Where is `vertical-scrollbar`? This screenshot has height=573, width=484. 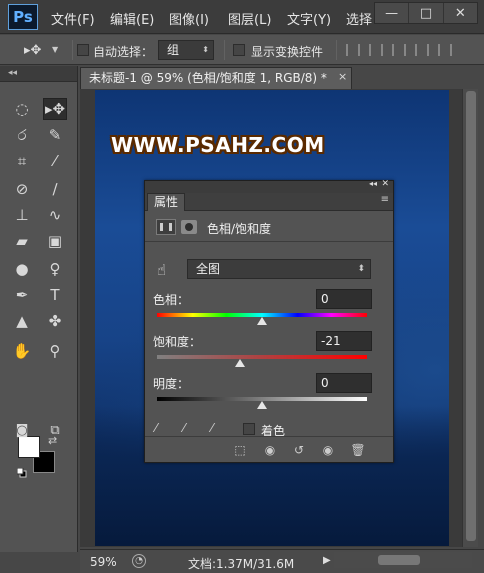 vertical-scrollbar is located at coordinates (470, 318).